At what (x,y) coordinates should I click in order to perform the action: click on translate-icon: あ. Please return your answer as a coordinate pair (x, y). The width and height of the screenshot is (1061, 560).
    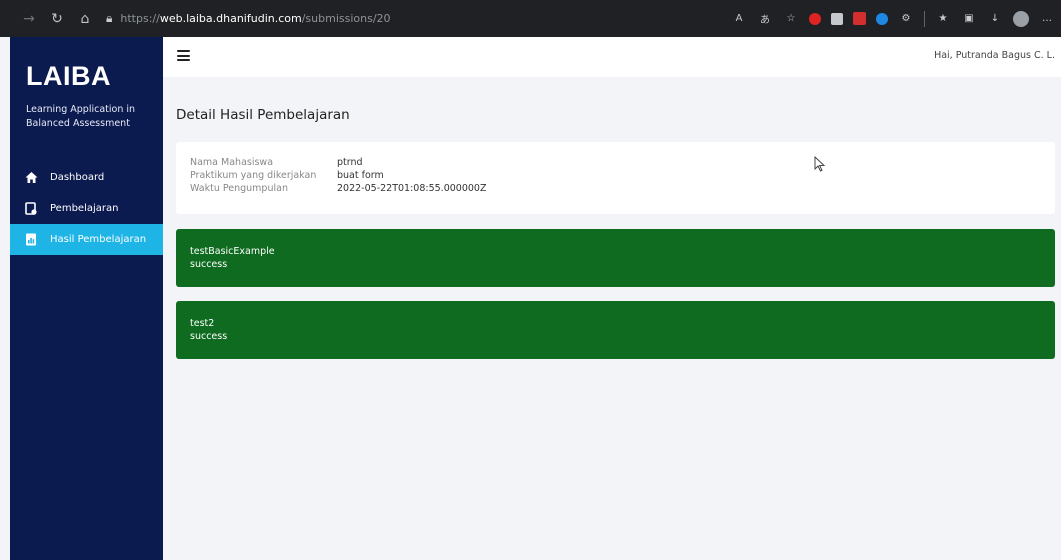
    Looking at the image, I should click on (765, 19).